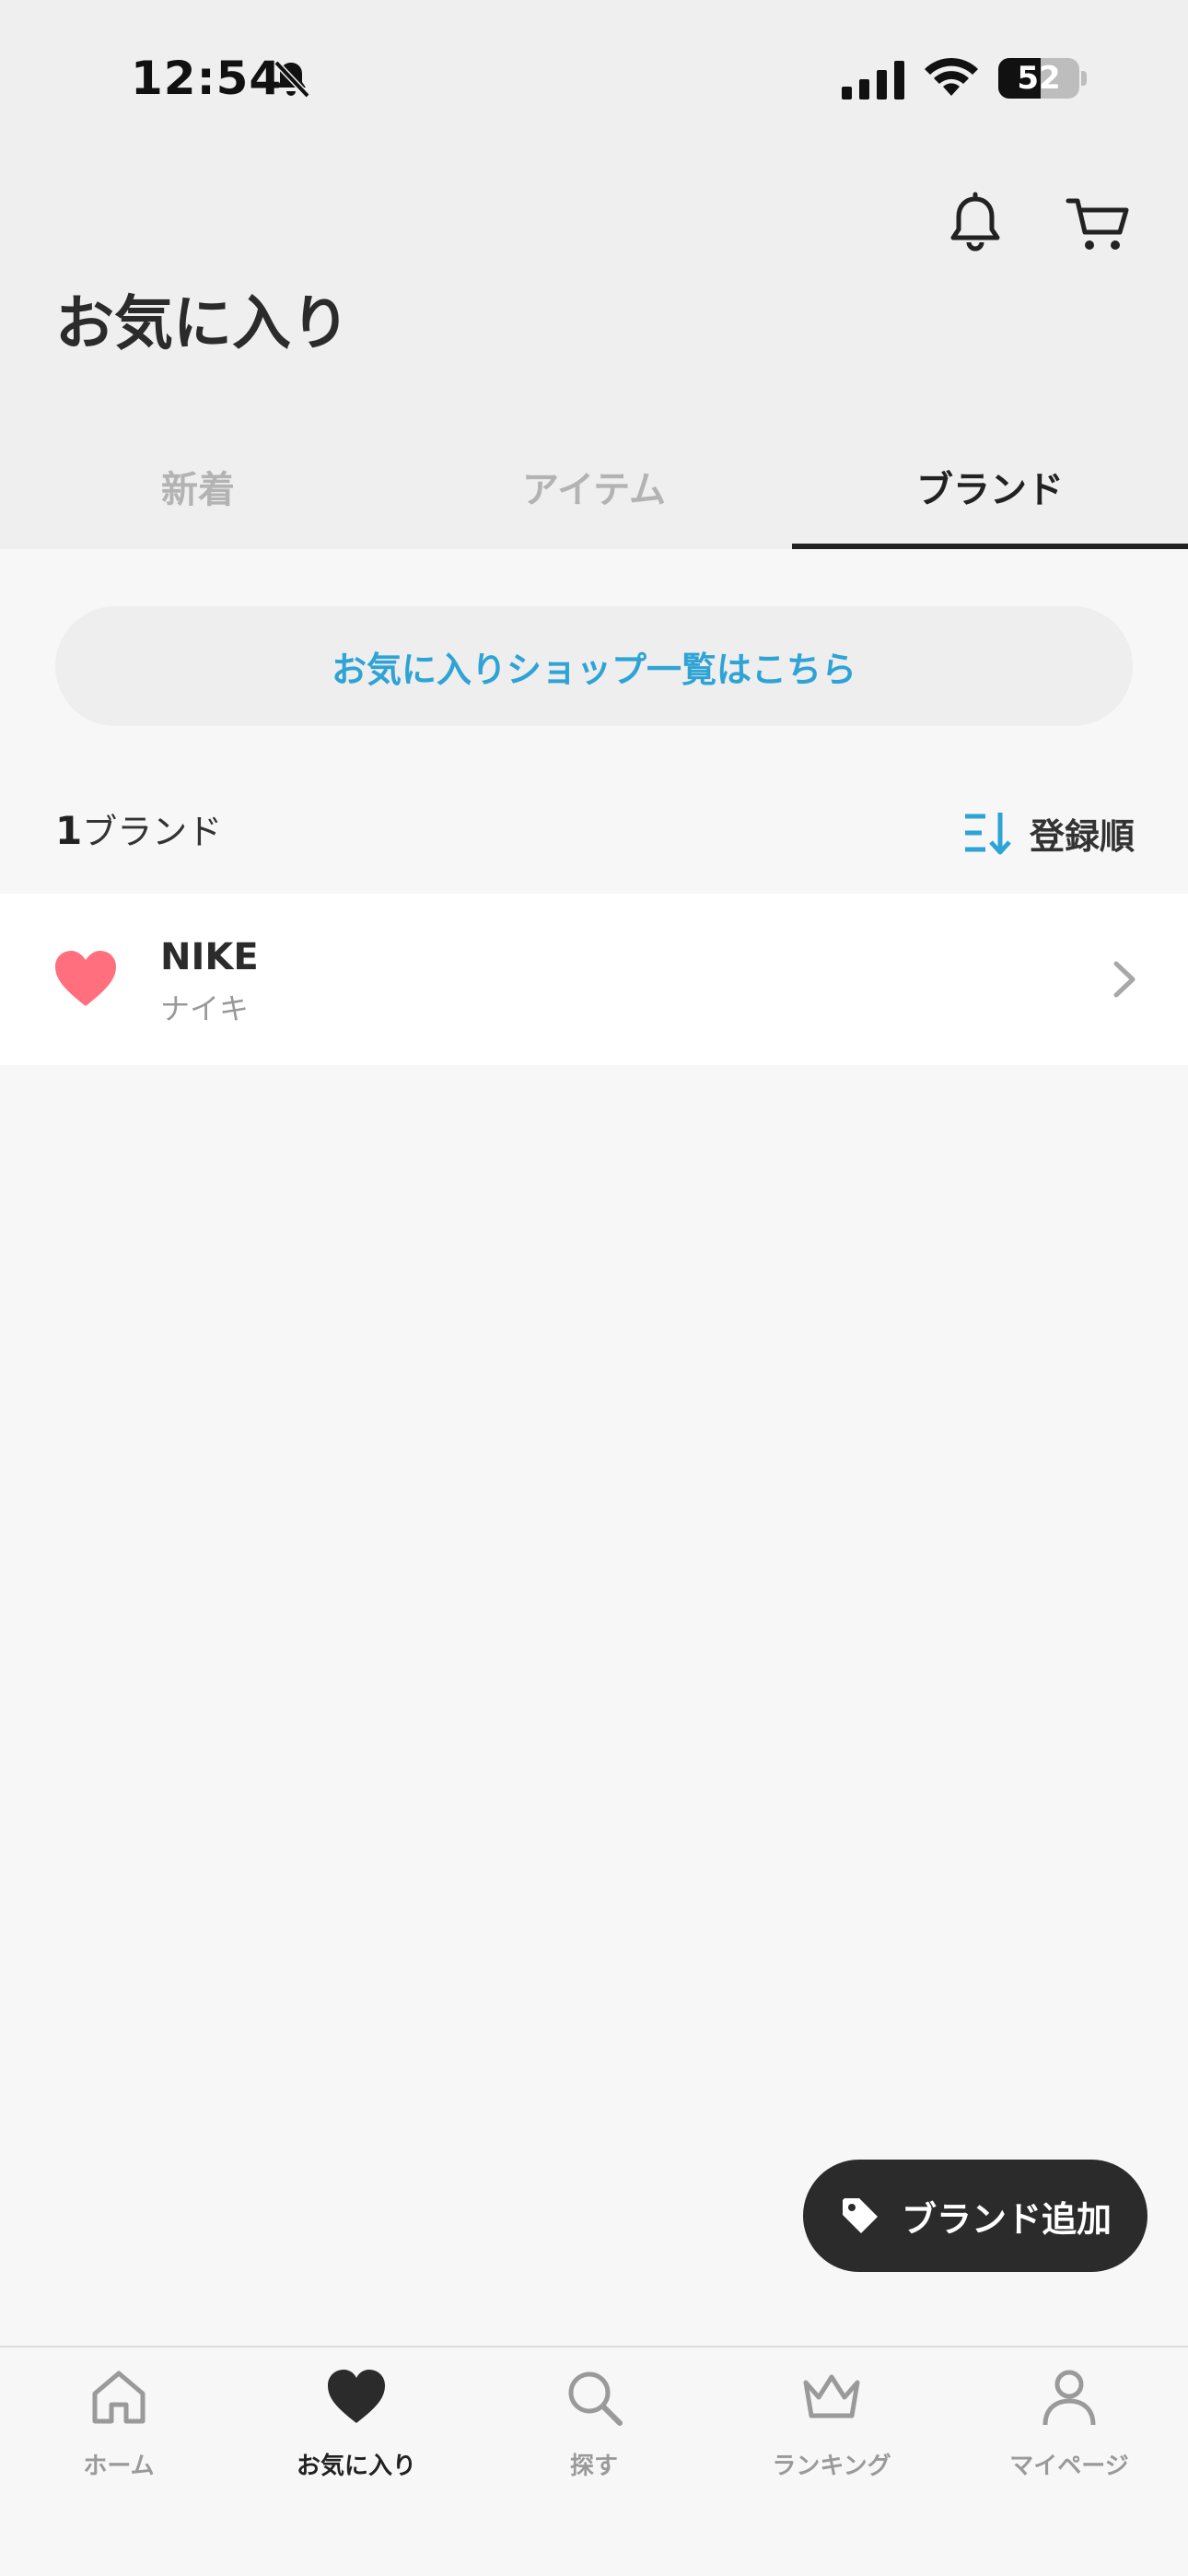  I want to click on cellular-signal-icon, so click(873, 80).